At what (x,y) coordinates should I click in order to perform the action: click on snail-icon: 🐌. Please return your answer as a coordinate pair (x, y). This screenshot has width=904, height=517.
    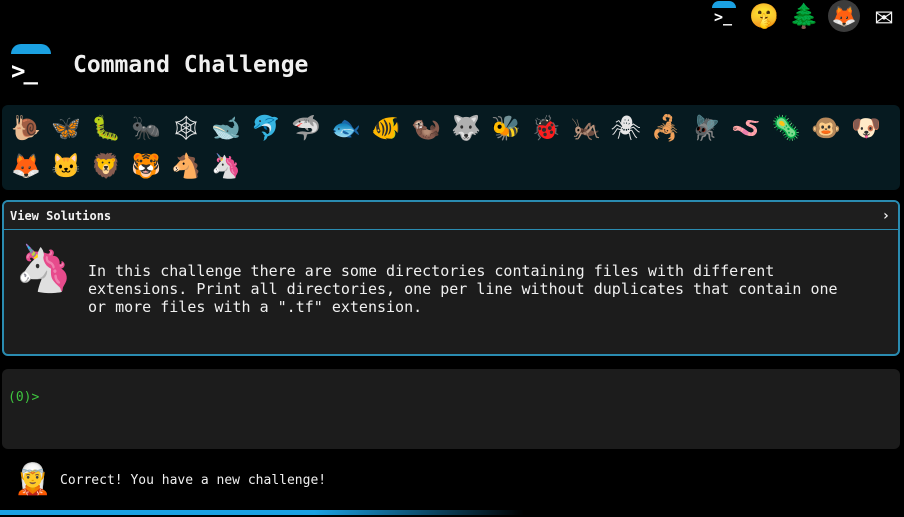
    Looking at the image, I should click on (26, 128).